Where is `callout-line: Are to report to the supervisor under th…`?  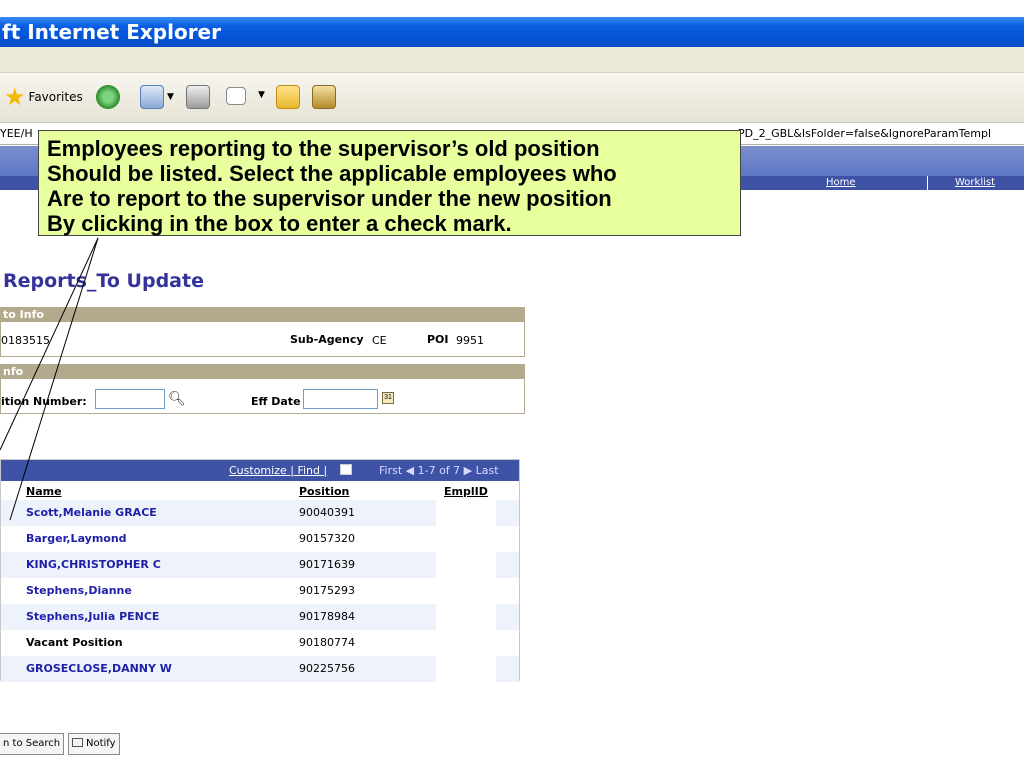
callout-line: Are to report to the supervisor under th… is located at coordinates (329, 198).